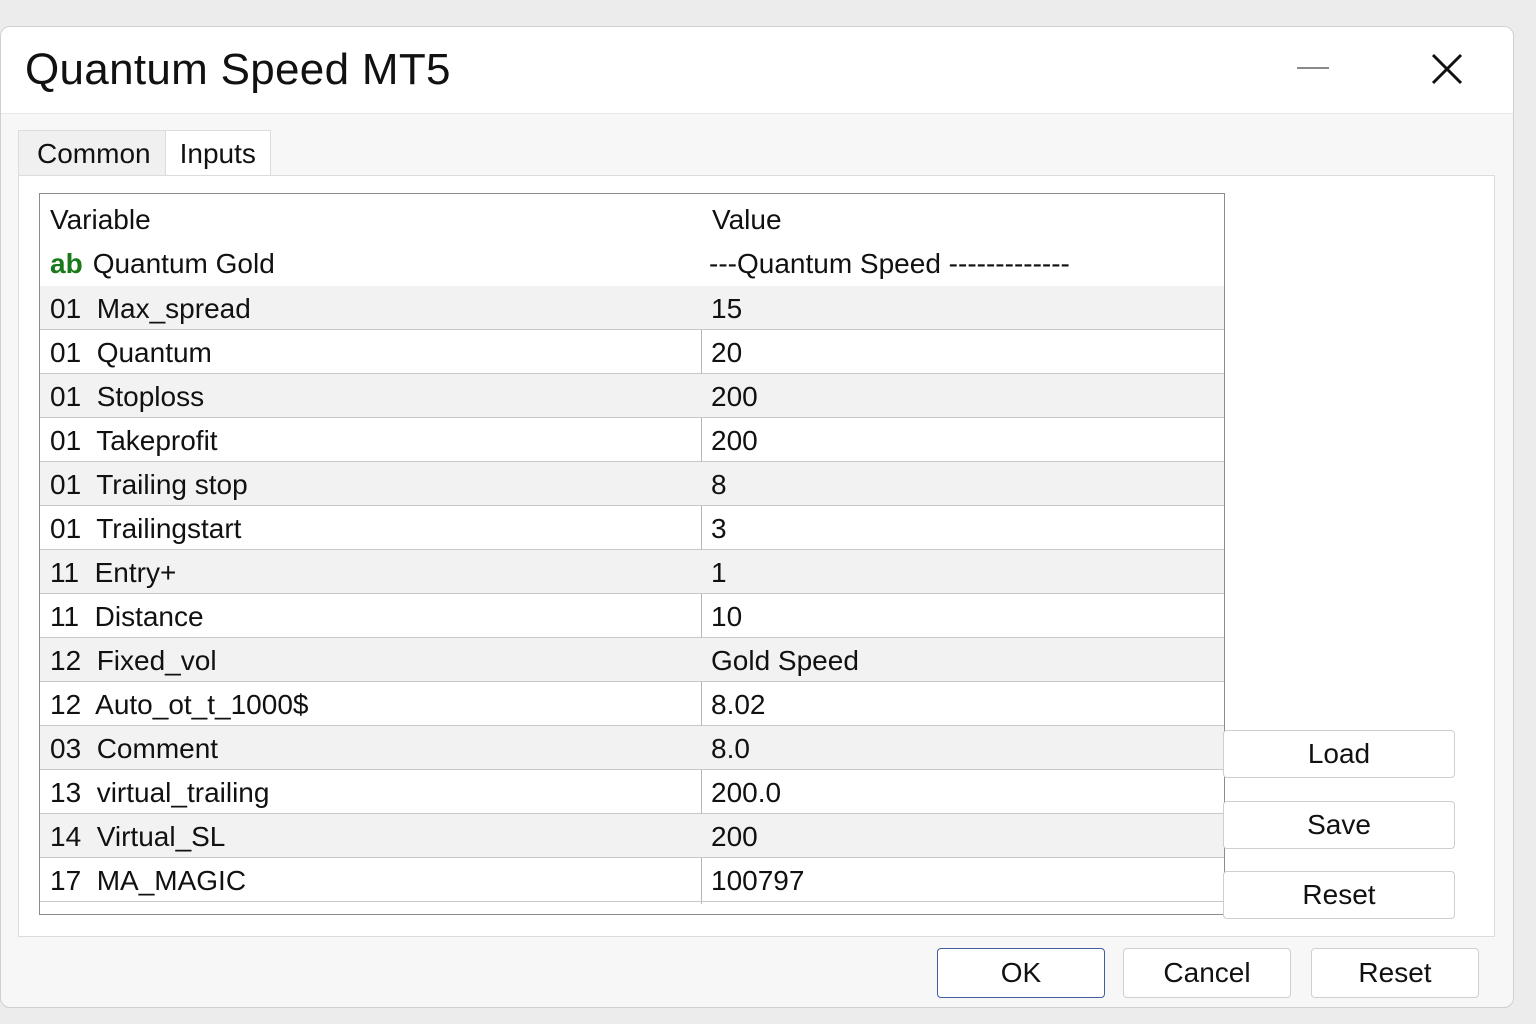 The width and height of the screenshot is (1536, 1024). I want to click on variable-cell: 01 Max_spread, so click(150, 308).